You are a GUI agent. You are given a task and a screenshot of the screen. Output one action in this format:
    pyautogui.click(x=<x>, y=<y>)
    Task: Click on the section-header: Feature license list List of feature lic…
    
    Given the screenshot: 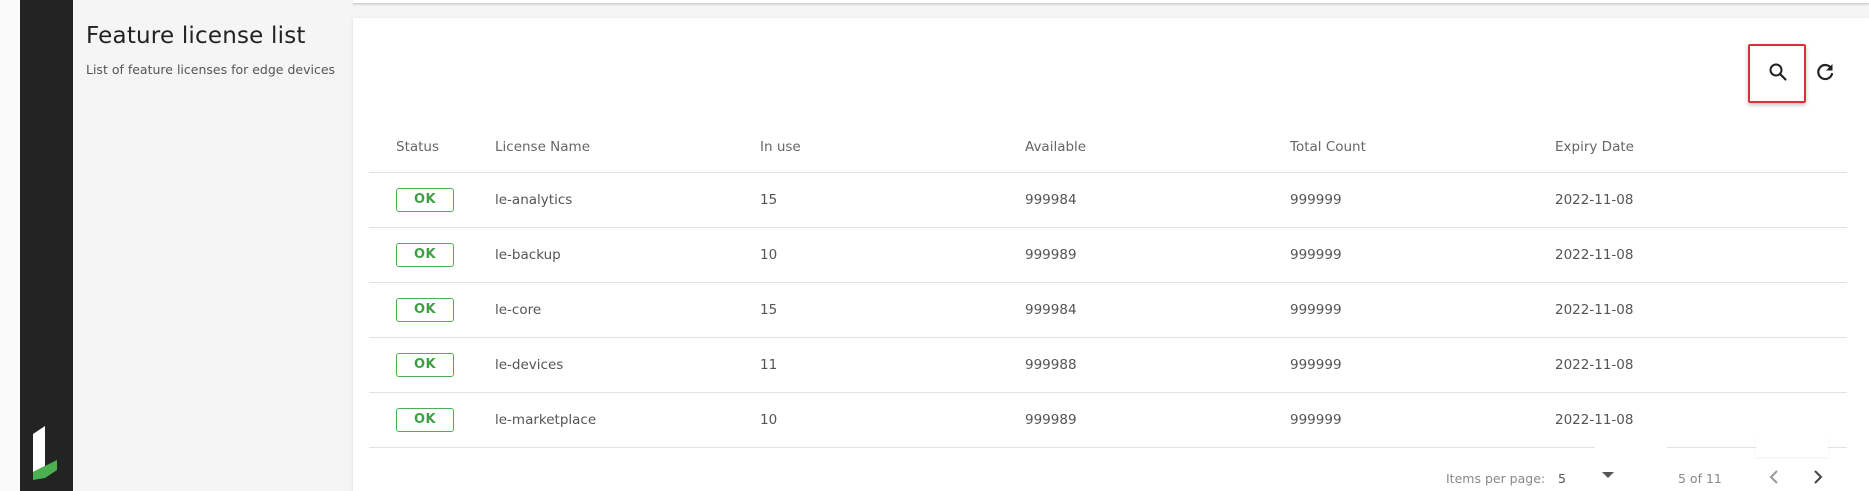 What is the action you would take?
    pyautogui.click(x=216, y=49)
    